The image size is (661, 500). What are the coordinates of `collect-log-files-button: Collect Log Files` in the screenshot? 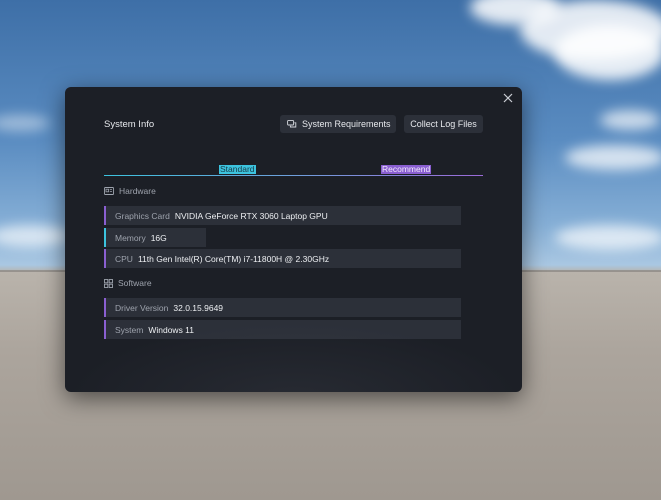 It's located at (443, 124).